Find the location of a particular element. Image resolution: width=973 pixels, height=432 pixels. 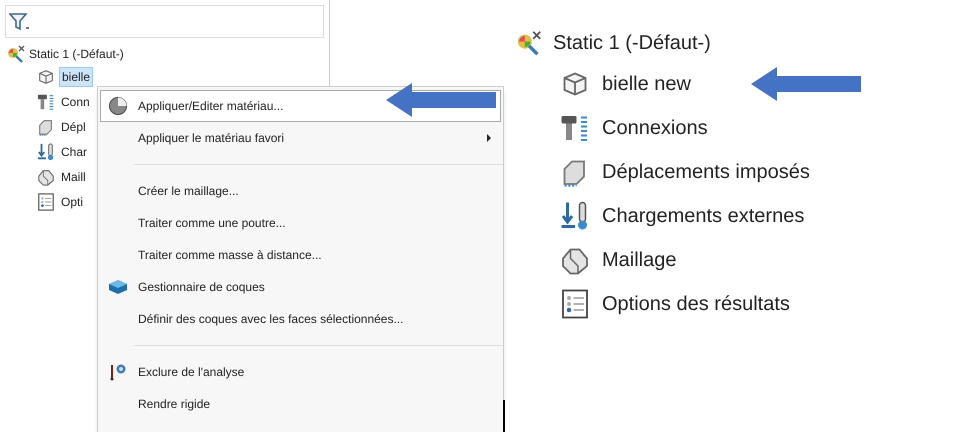

menu-item: Appliquer le matériau favori is located at coordinates (300, 138).